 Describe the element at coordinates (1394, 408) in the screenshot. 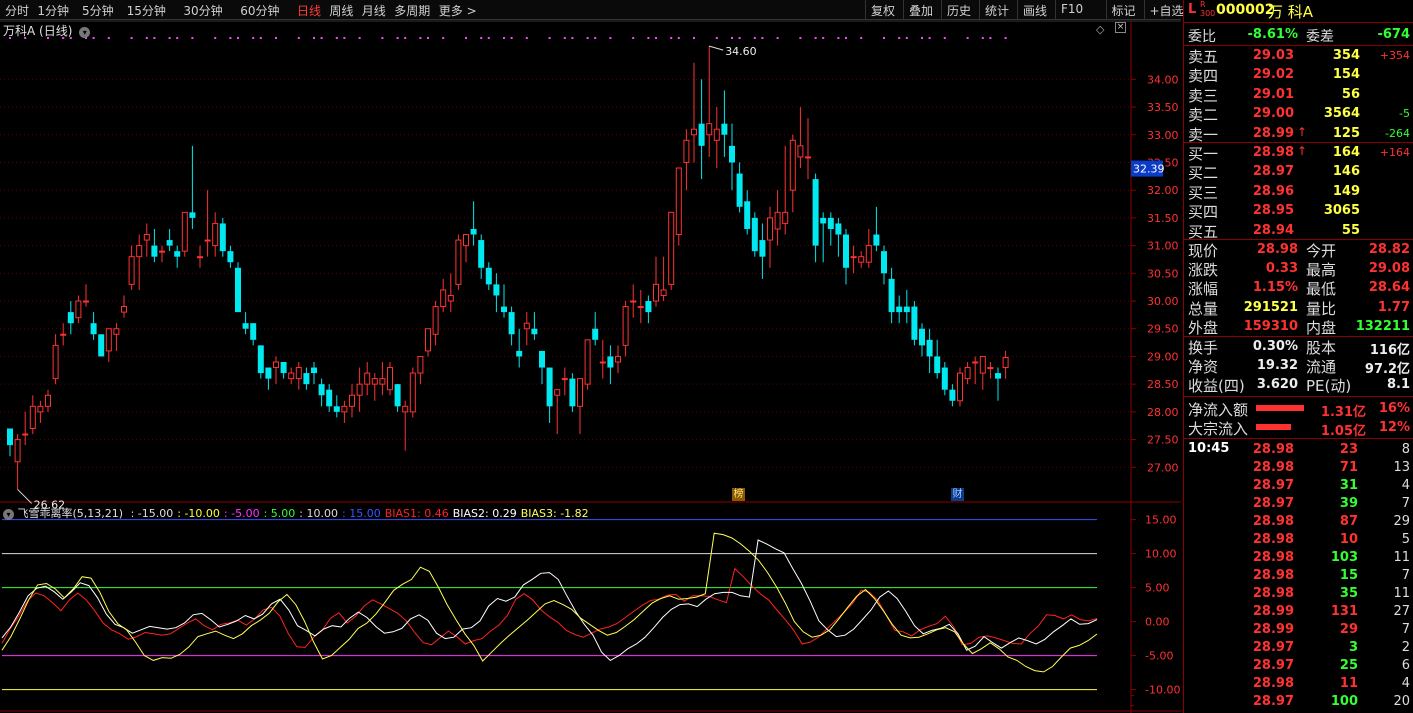

I see `flow-pct: 16%` at that location.